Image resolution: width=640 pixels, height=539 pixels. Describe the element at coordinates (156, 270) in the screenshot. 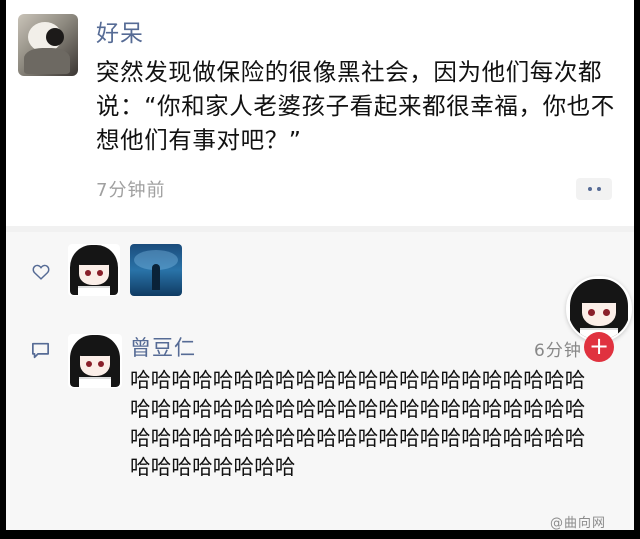

I see `liker-avatar-underwater` at that location.